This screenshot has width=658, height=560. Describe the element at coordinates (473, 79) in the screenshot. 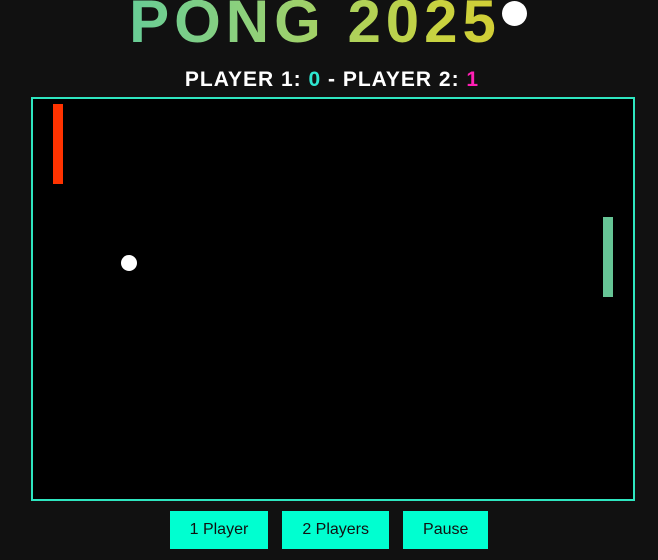

I see `player2-score: 1` at that location.